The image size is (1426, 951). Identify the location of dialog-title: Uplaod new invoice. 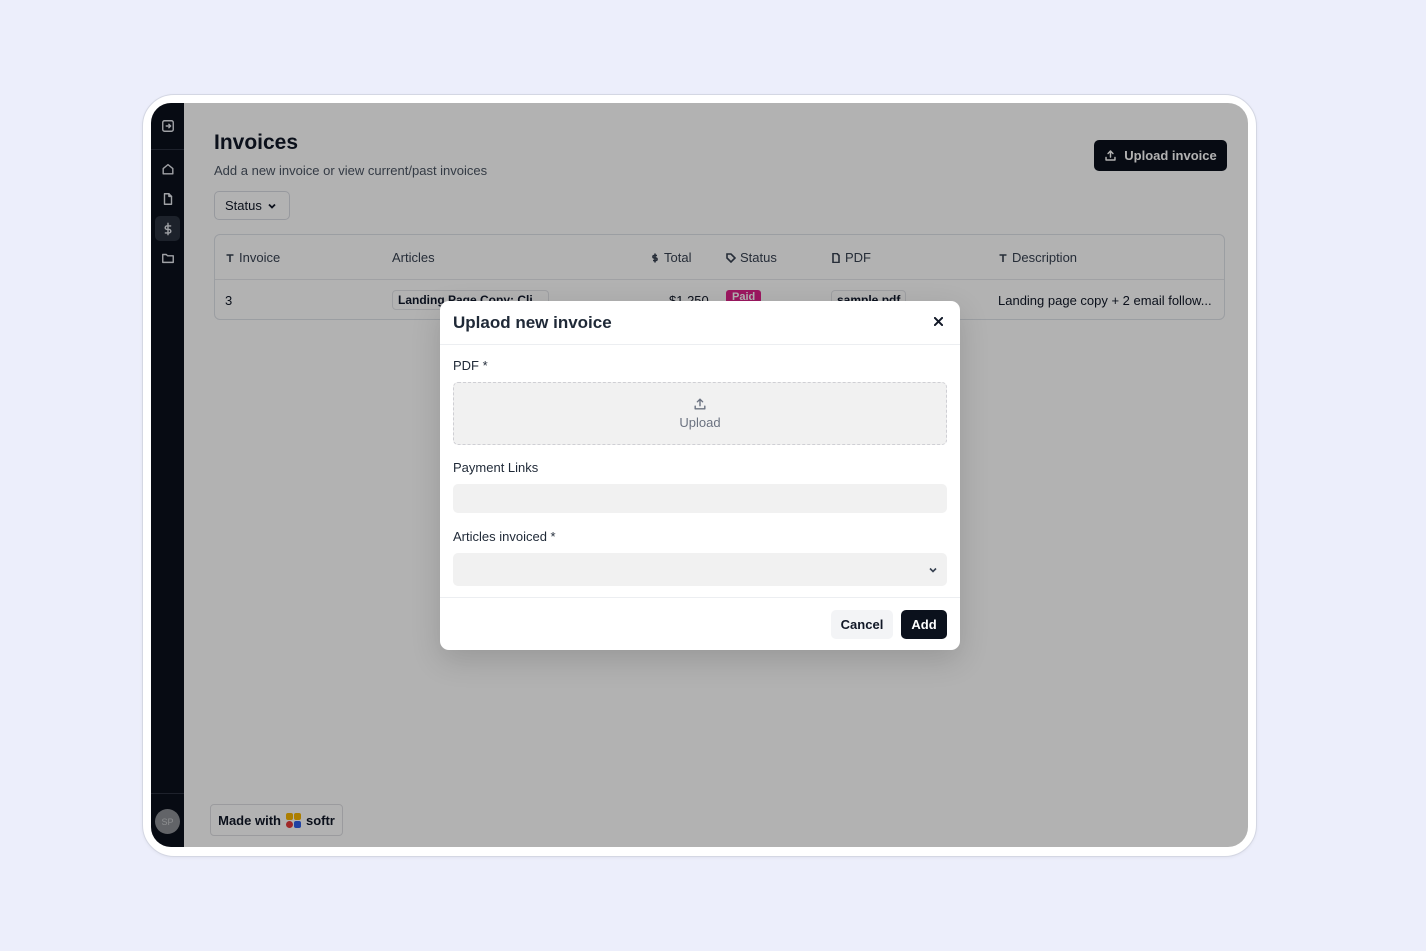
(532, 322).